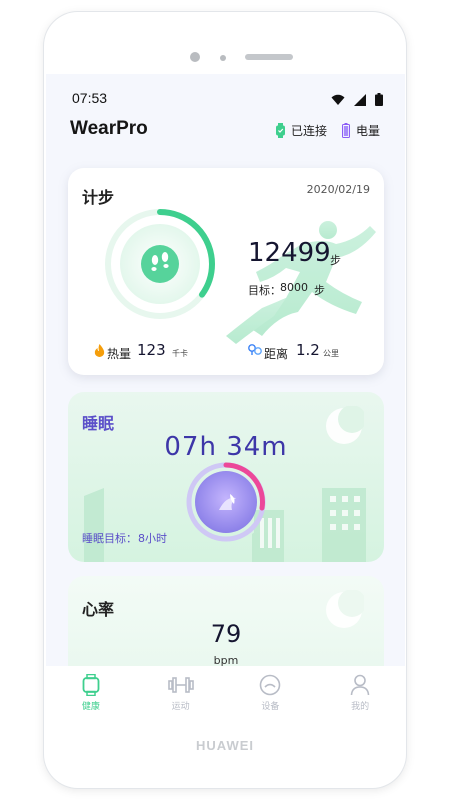 The image size is (450, 800). I want to click on status-bar: 07:53, so click(225, 94).